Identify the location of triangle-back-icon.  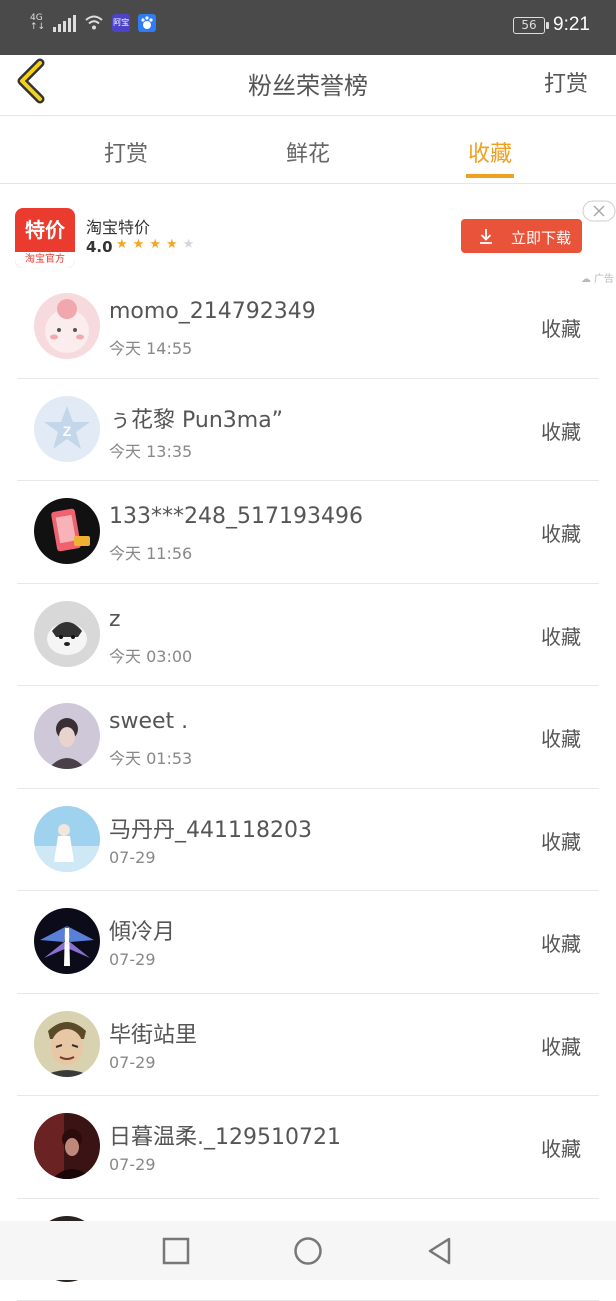
(440, 1251).